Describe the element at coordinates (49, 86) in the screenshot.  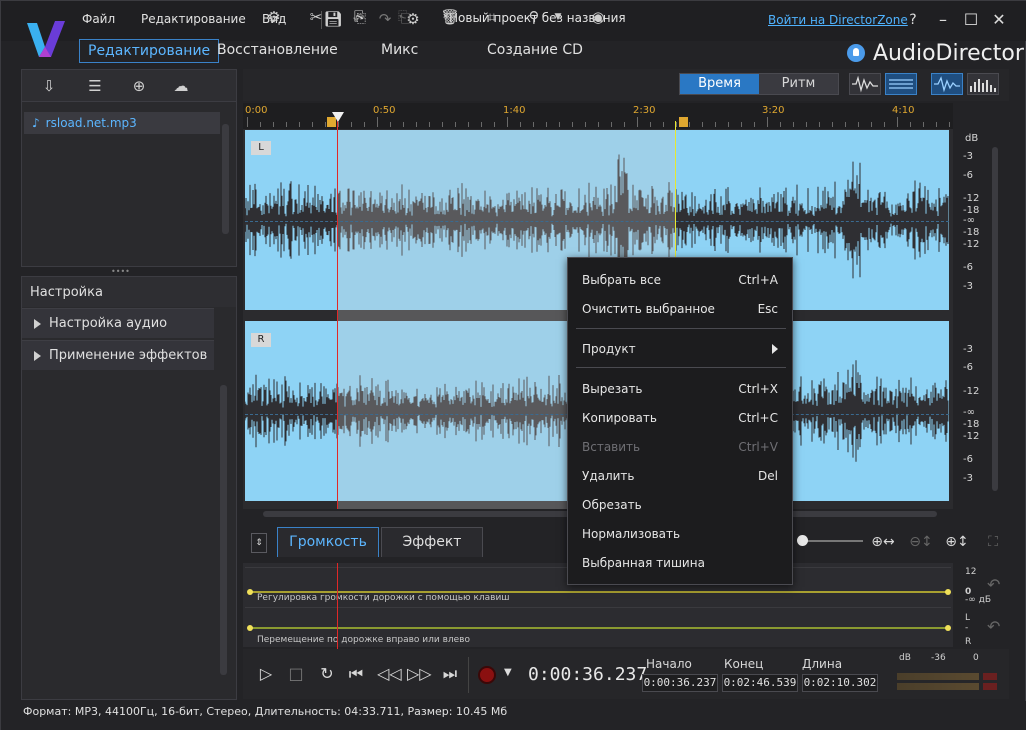
I see `import-file-icon: ⇩` at that location.